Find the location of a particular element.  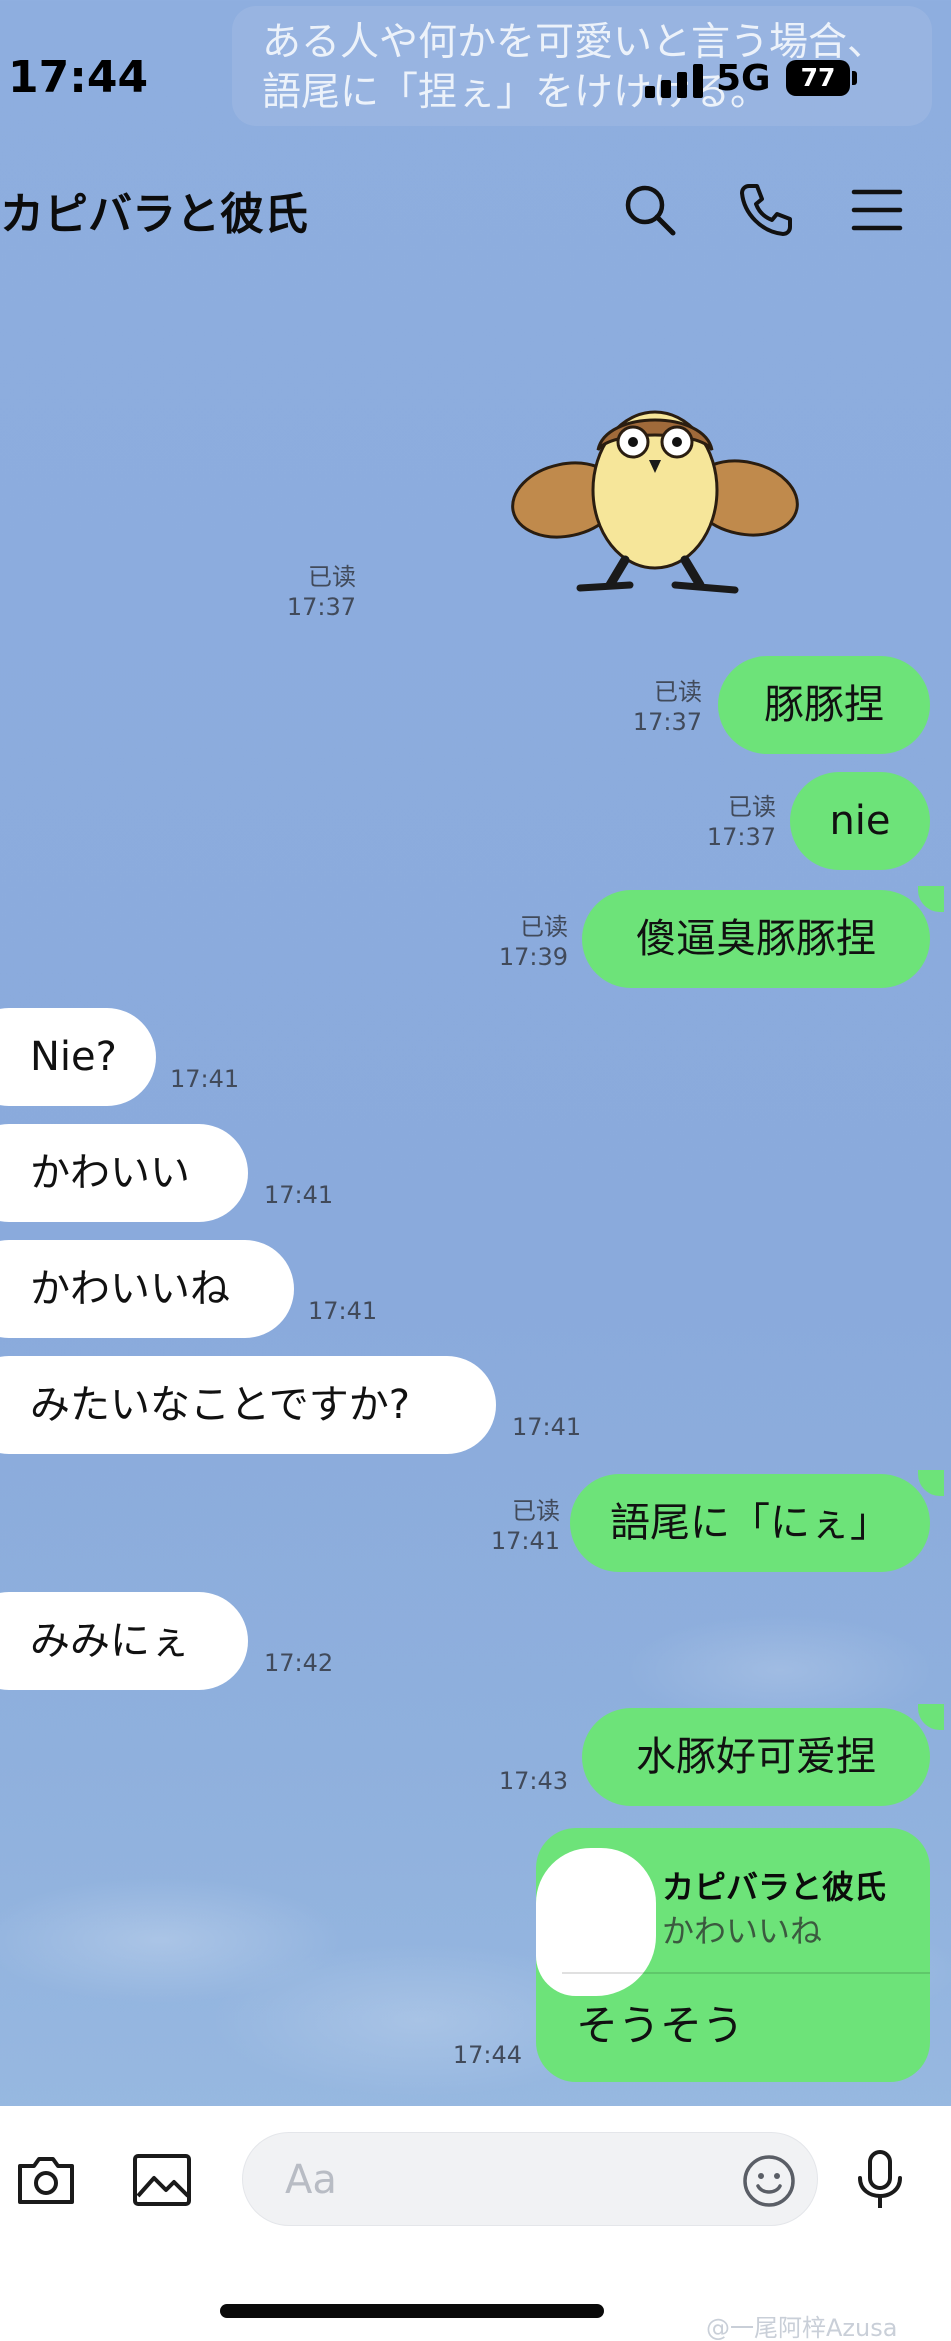

read-receipt: 已读 17:39 is located at coordinates (533, 942).